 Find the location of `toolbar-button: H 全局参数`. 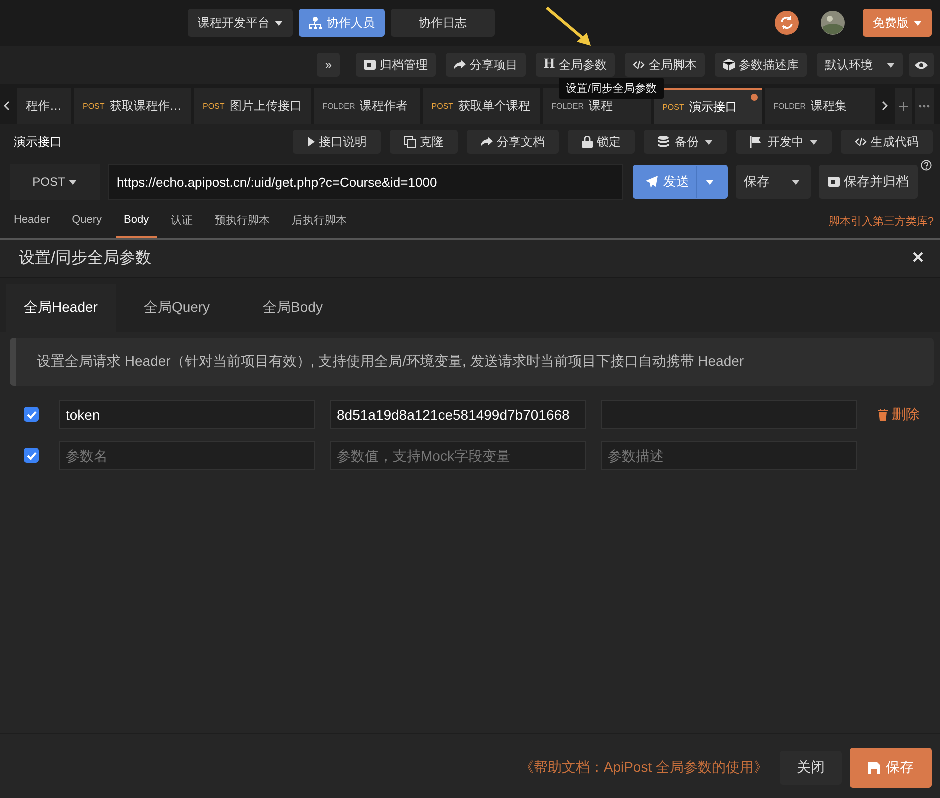

toolbar-button: H 全局参数 is located at coordinates (575, 65).